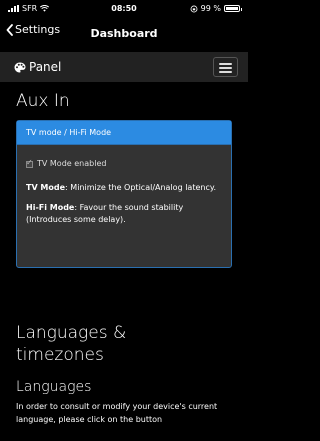 The image size is (320, 441). Describe the element at coordinates (124, 133) in the screenshot. I see `card-header: TV mode / Hi-Fi Mode` at that location.